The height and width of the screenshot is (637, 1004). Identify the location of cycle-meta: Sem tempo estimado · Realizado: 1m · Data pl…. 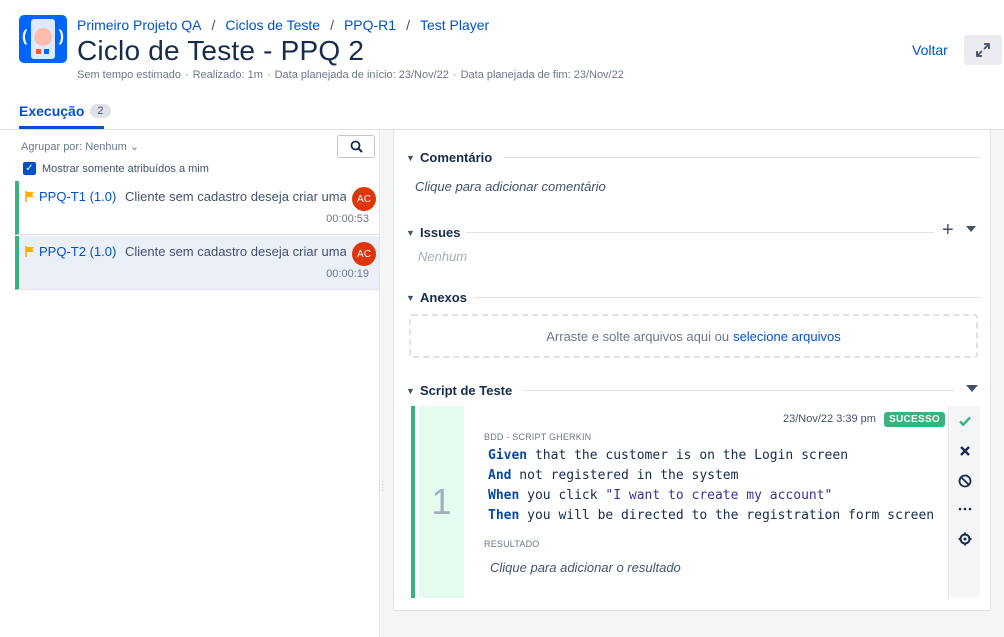
(350, 75).